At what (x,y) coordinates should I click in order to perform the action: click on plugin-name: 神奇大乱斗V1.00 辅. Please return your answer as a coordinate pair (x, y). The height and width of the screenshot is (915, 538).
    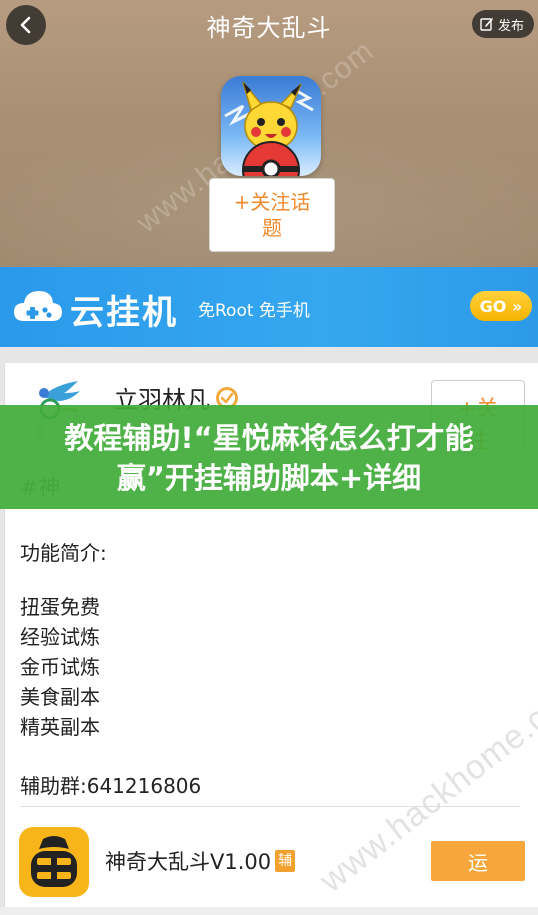
    Looking at the image, I should click on (200, 861).